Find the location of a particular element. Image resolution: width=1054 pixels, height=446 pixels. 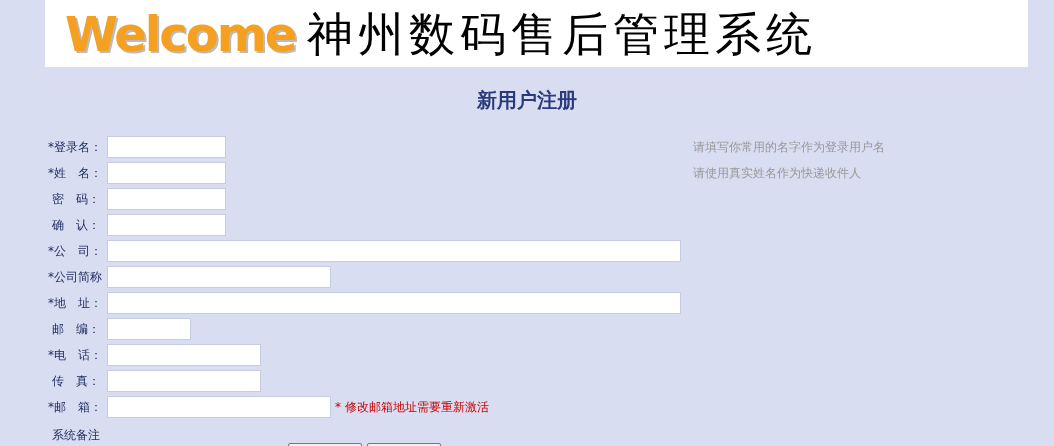

field-label: *地 址： is located at coordinates (75, 303).